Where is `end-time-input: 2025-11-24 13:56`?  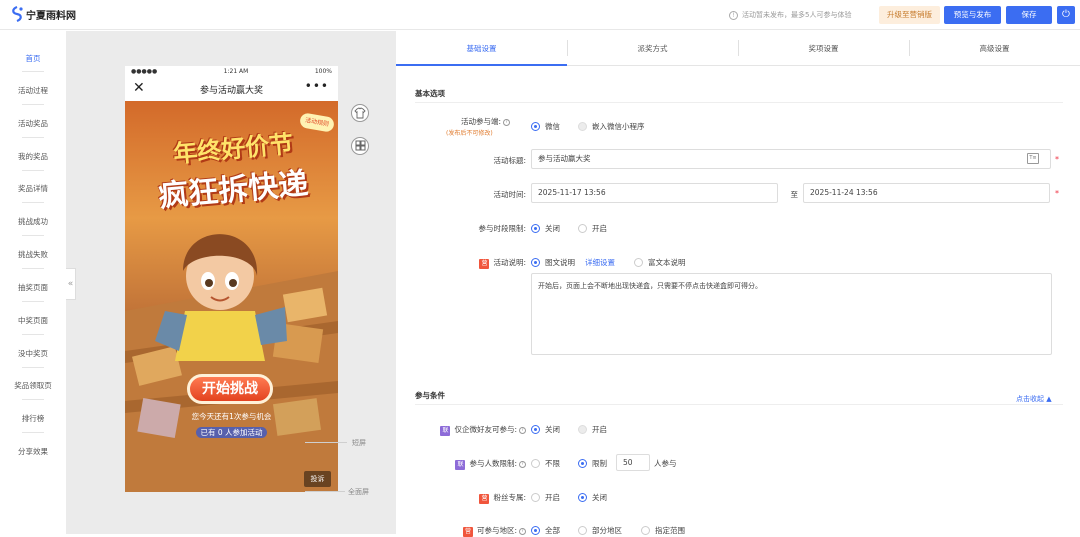
end-time-input: 2025-11-24 13:56 is located at coordinates (926, 193).